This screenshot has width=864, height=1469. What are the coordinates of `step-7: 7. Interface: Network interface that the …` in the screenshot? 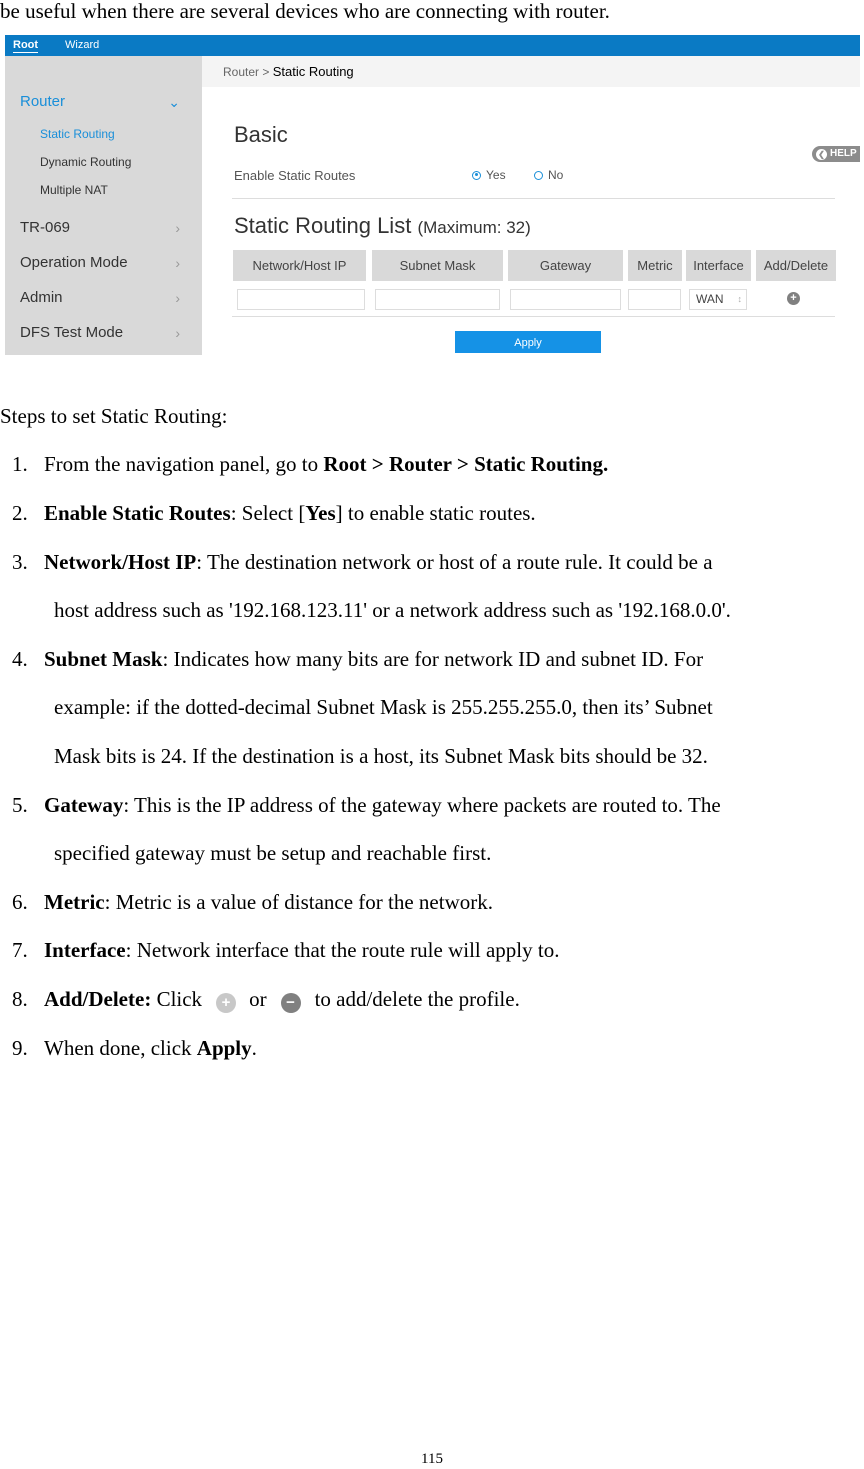 It's located at (285, 950).